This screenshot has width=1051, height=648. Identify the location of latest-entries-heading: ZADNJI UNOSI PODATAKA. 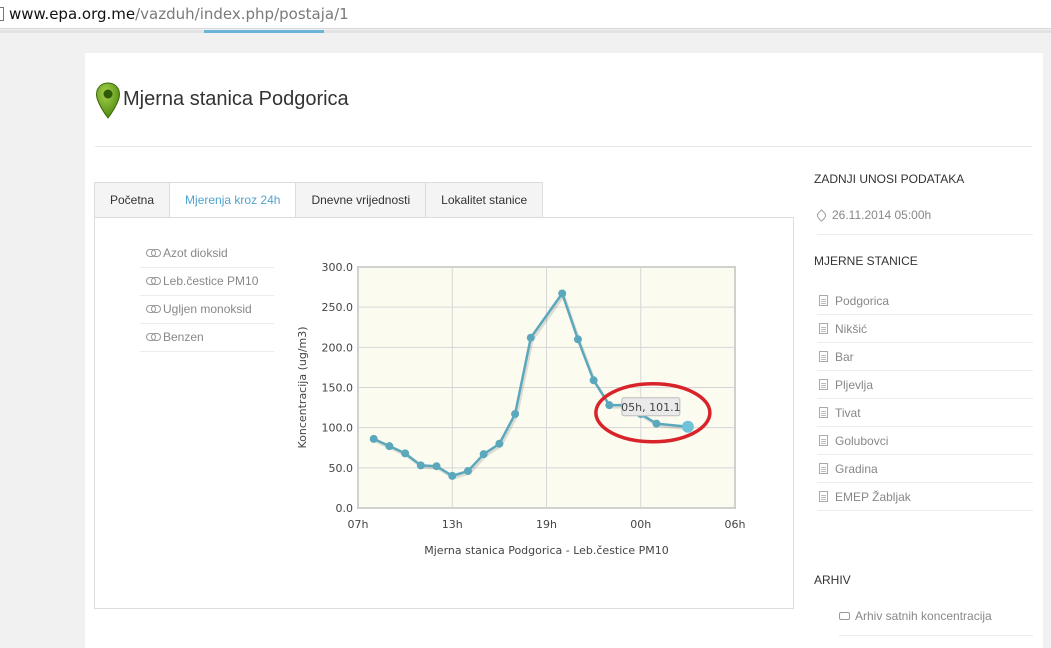
(889, 179).